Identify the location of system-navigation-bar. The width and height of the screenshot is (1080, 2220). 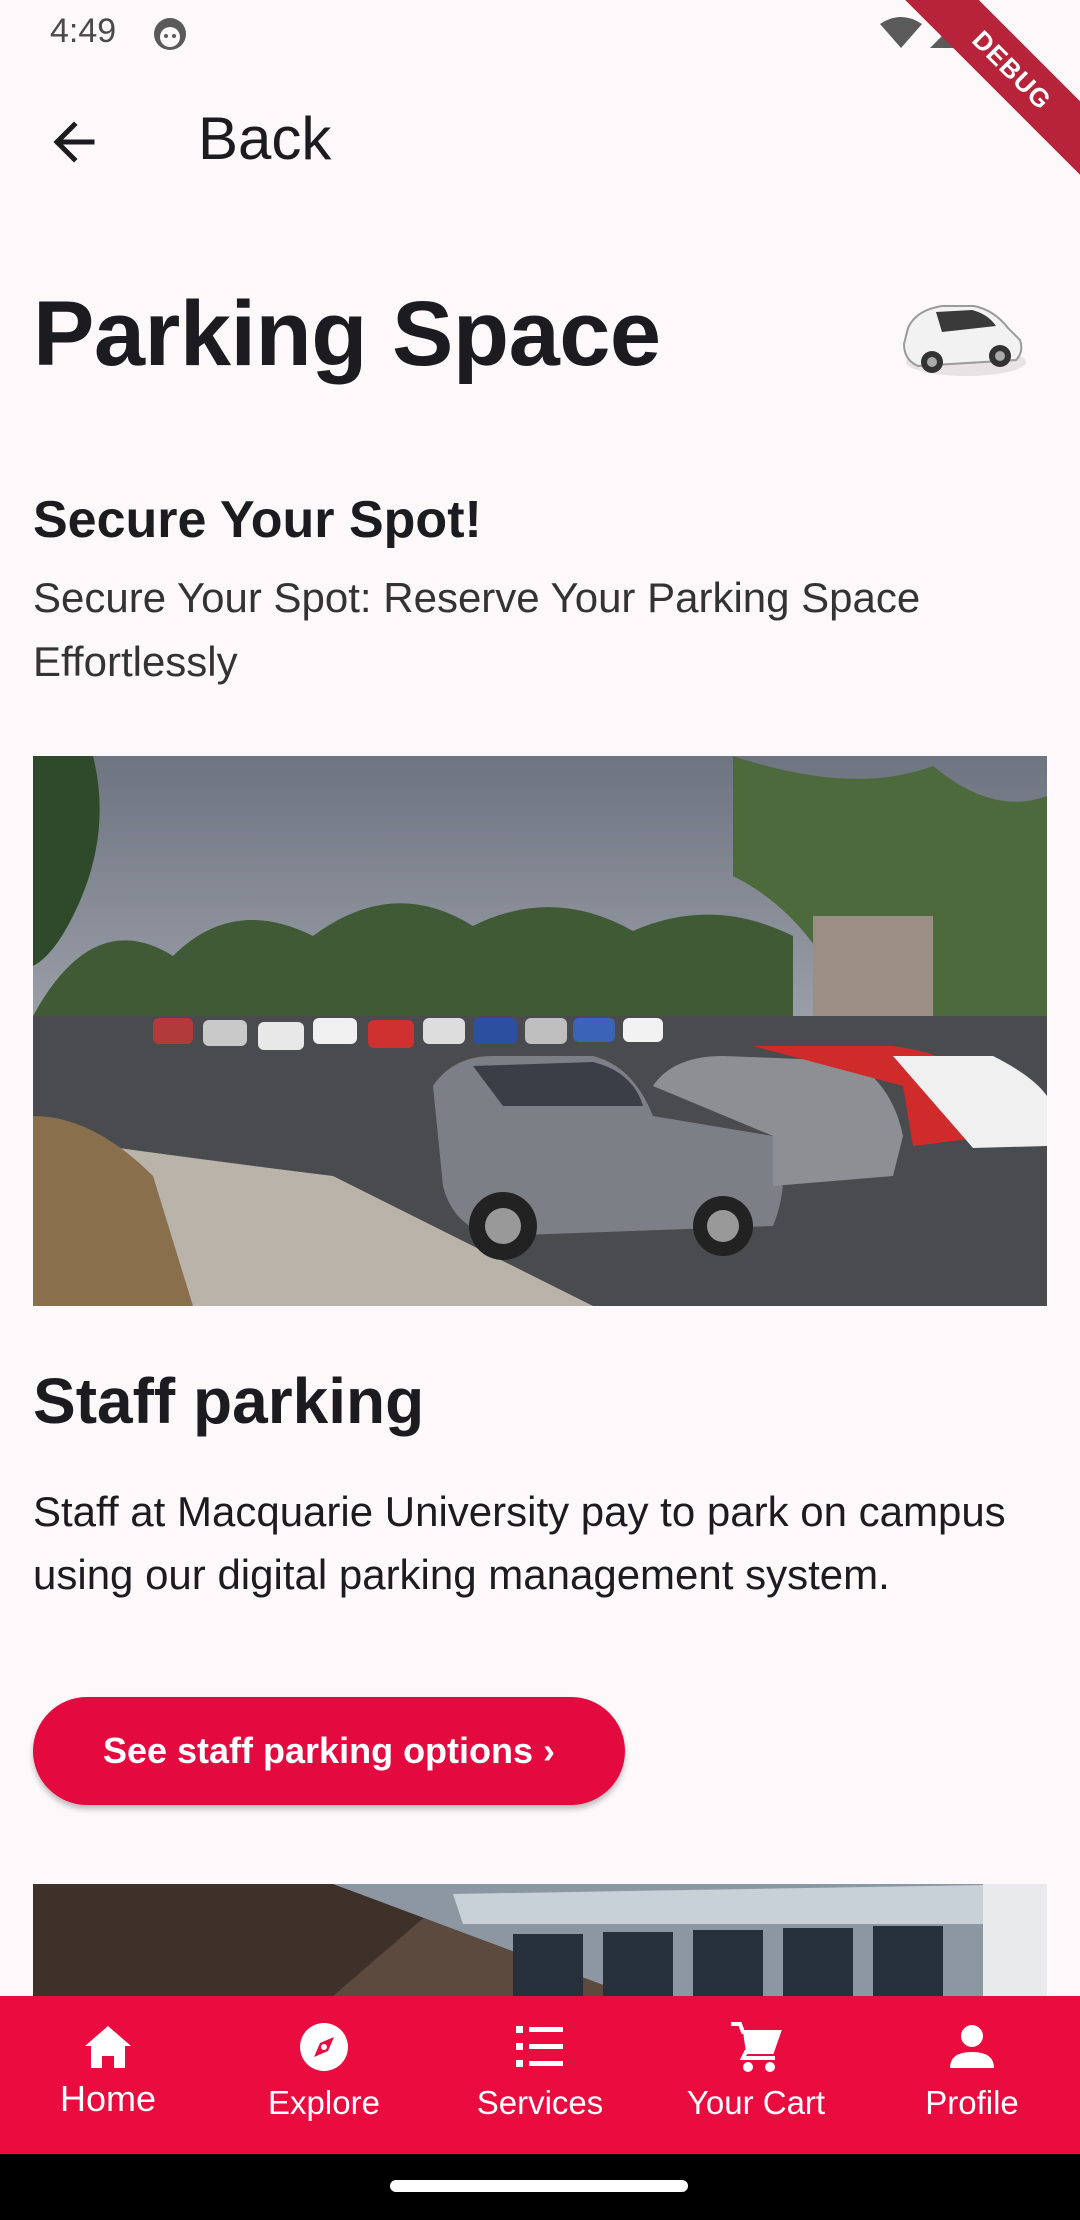
(540, 2187).